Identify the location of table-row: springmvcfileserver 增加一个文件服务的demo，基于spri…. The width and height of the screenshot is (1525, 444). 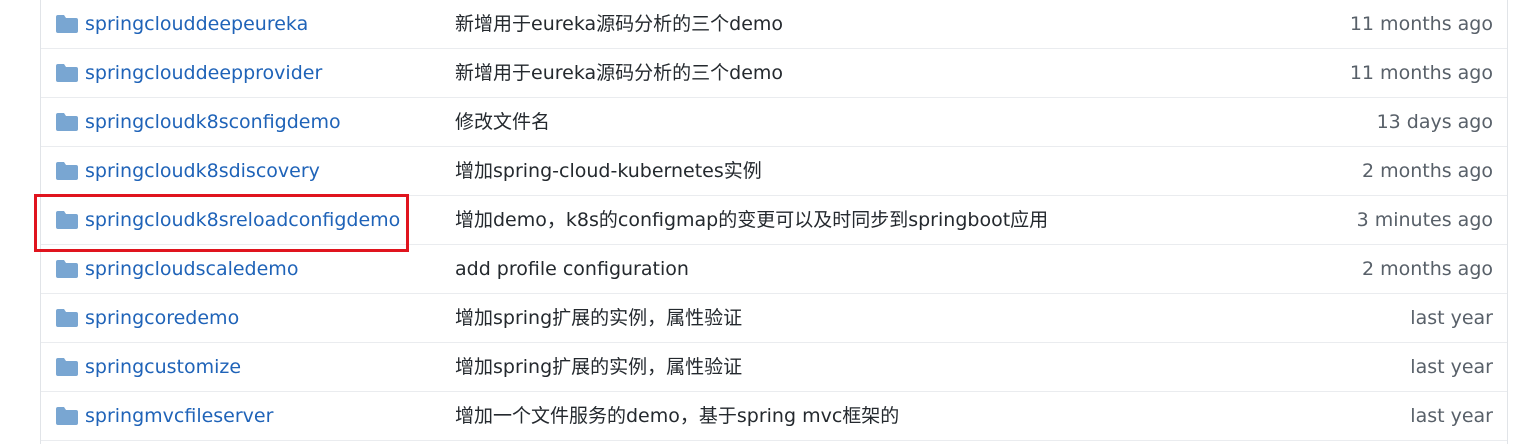
(774, 416).